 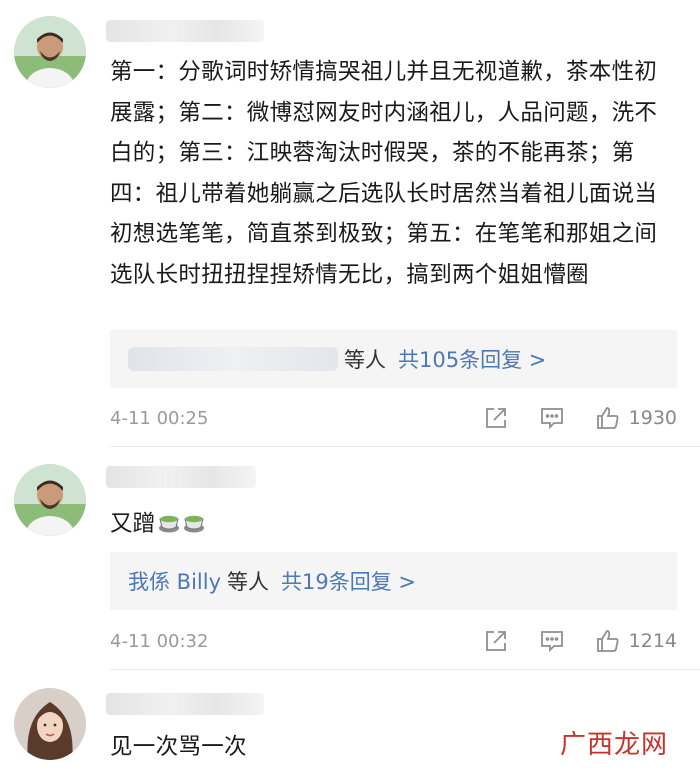 I want to click on comment-meta: 4-11 00:25 1930, so click(x=393, y=418).